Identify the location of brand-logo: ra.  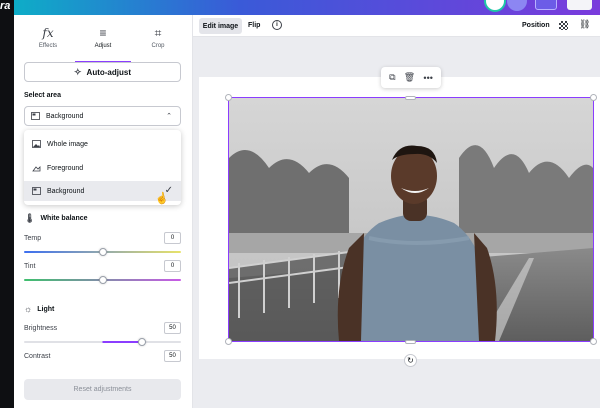
(5, 6).